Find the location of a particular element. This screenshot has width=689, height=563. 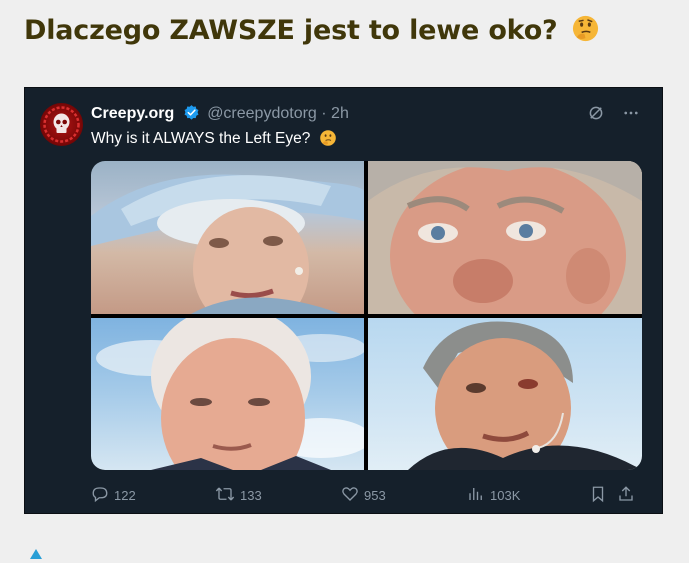

avatar is located at coordinates (61, 124).